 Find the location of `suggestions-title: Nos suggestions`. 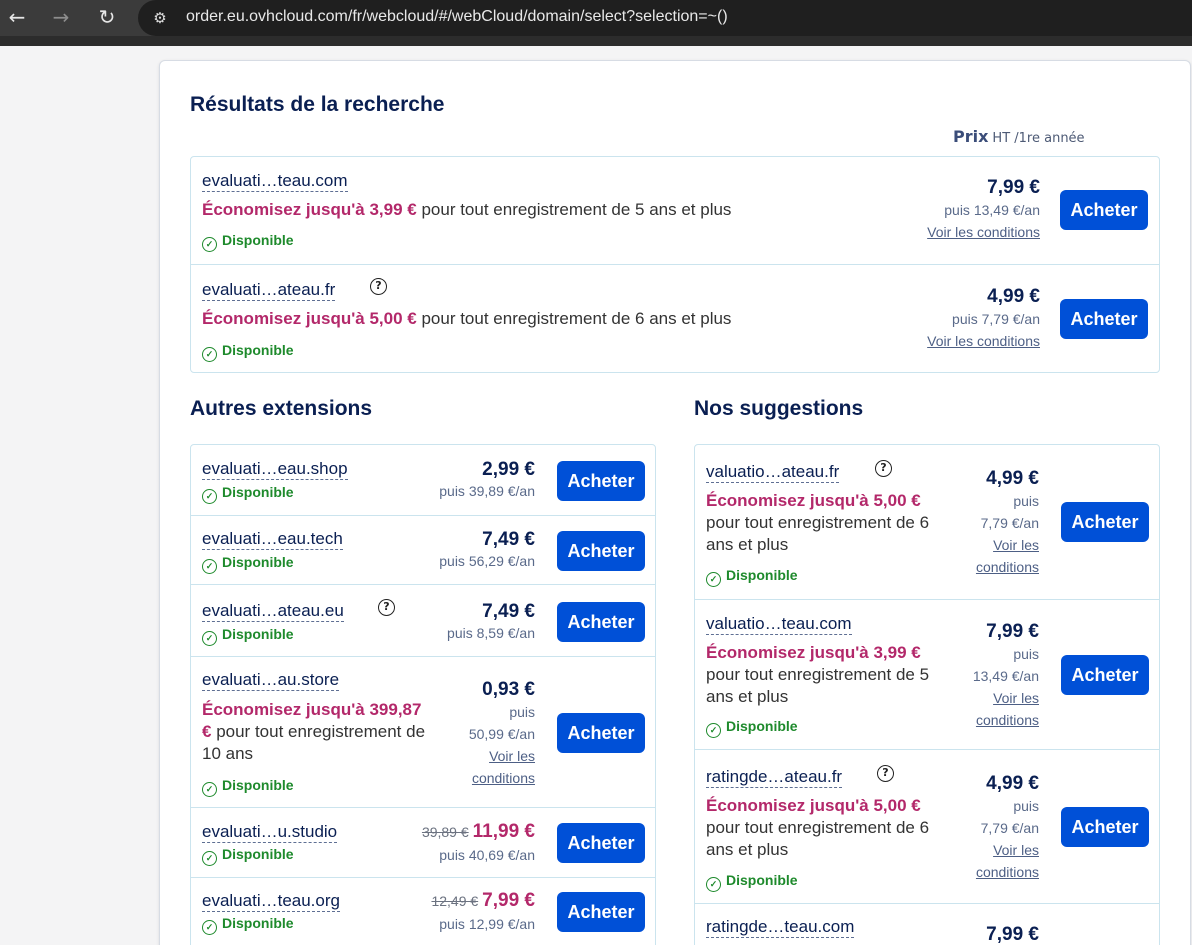

suggestions-title: Nos suggestions is located at coordinates (779, 408).